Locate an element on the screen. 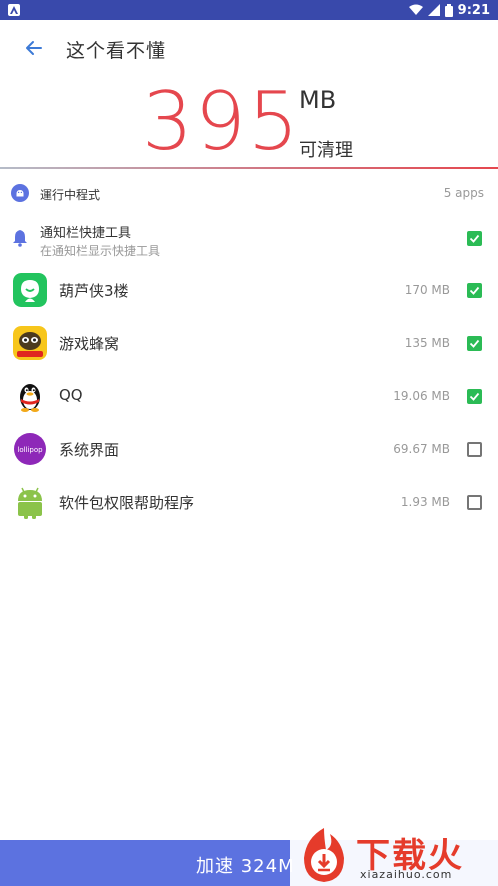 The height and width of the screenshot is (886, 498). app-name: 软件包权限帮助程序 is located at coordinates (127, 503).